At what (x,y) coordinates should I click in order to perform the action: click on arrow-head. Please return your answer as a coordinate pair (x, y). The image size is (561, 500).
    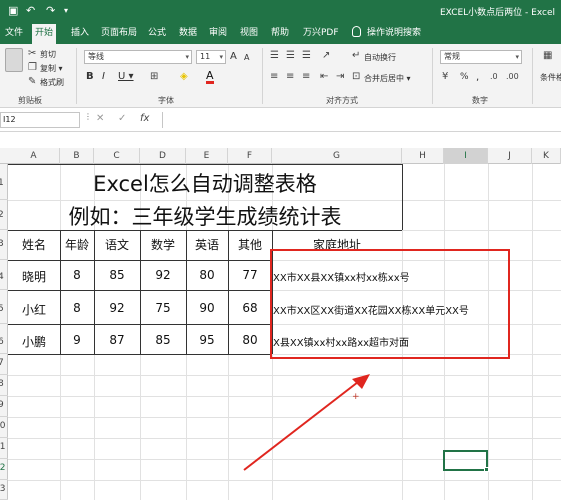
    Looking at the image, I should click on (361, 381).